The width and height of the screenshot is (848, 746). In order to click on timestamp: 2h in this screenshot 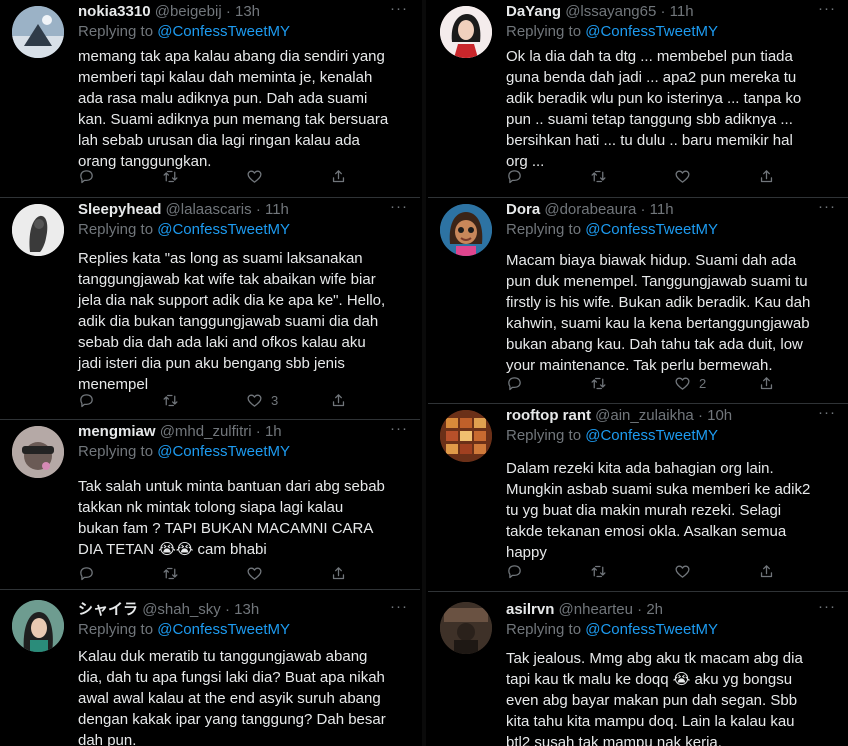, I will do `click(654, 609)`.